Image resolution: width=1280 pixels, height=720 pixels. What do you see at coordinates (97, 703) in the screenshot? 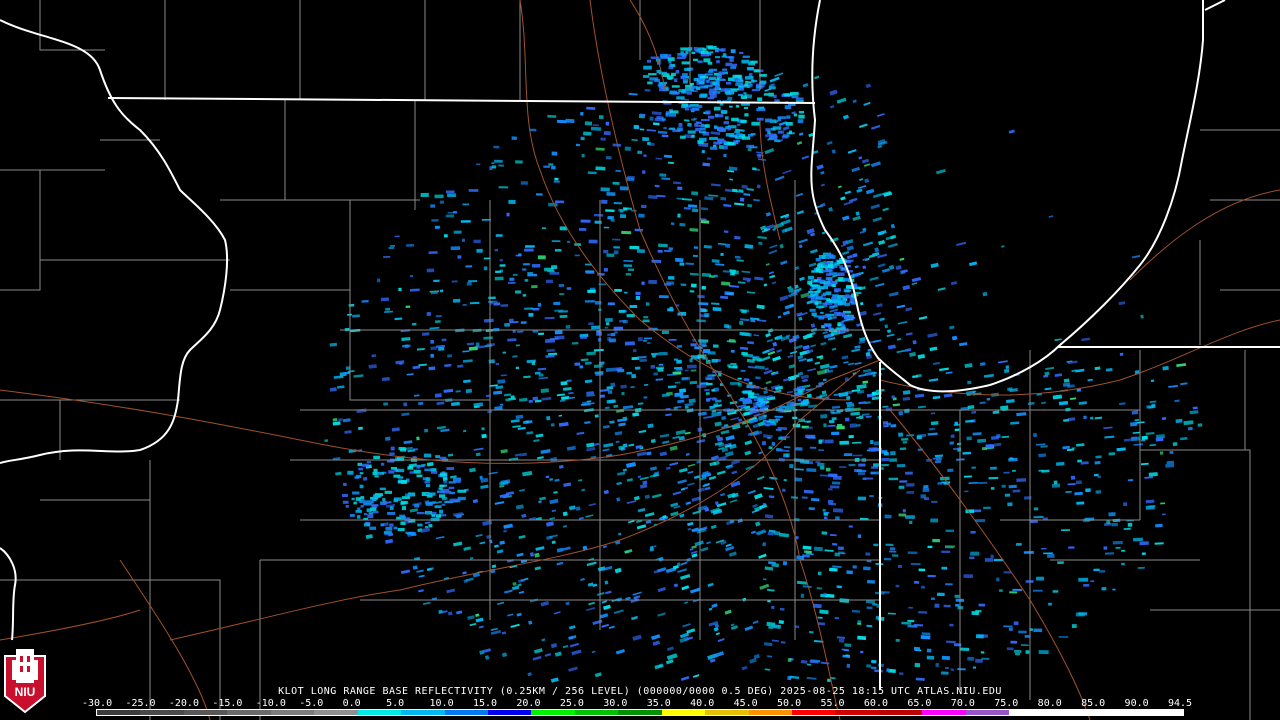
I see `scale-label: -30.0` at bounding box center [97, 703].